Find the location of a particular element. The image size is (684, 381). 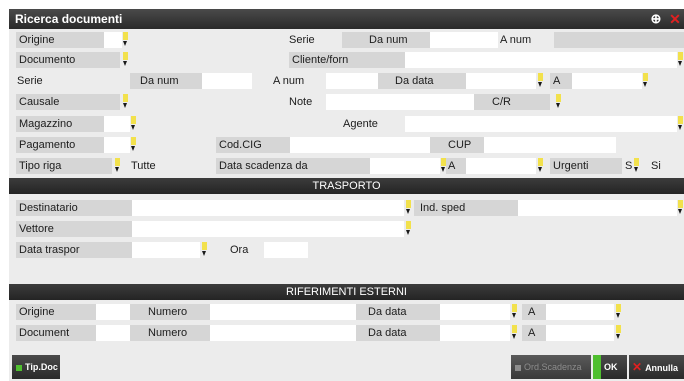

cod-cig-label: Cod.CIG is located at coordinates (253, 145).